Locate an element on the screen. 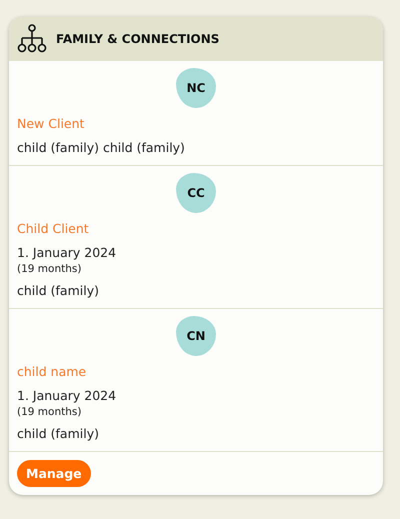 The width and height of the screenshot is (400, 519). card-title: FAMILY & CONNECTIONS is located at coordinates (138, 39).